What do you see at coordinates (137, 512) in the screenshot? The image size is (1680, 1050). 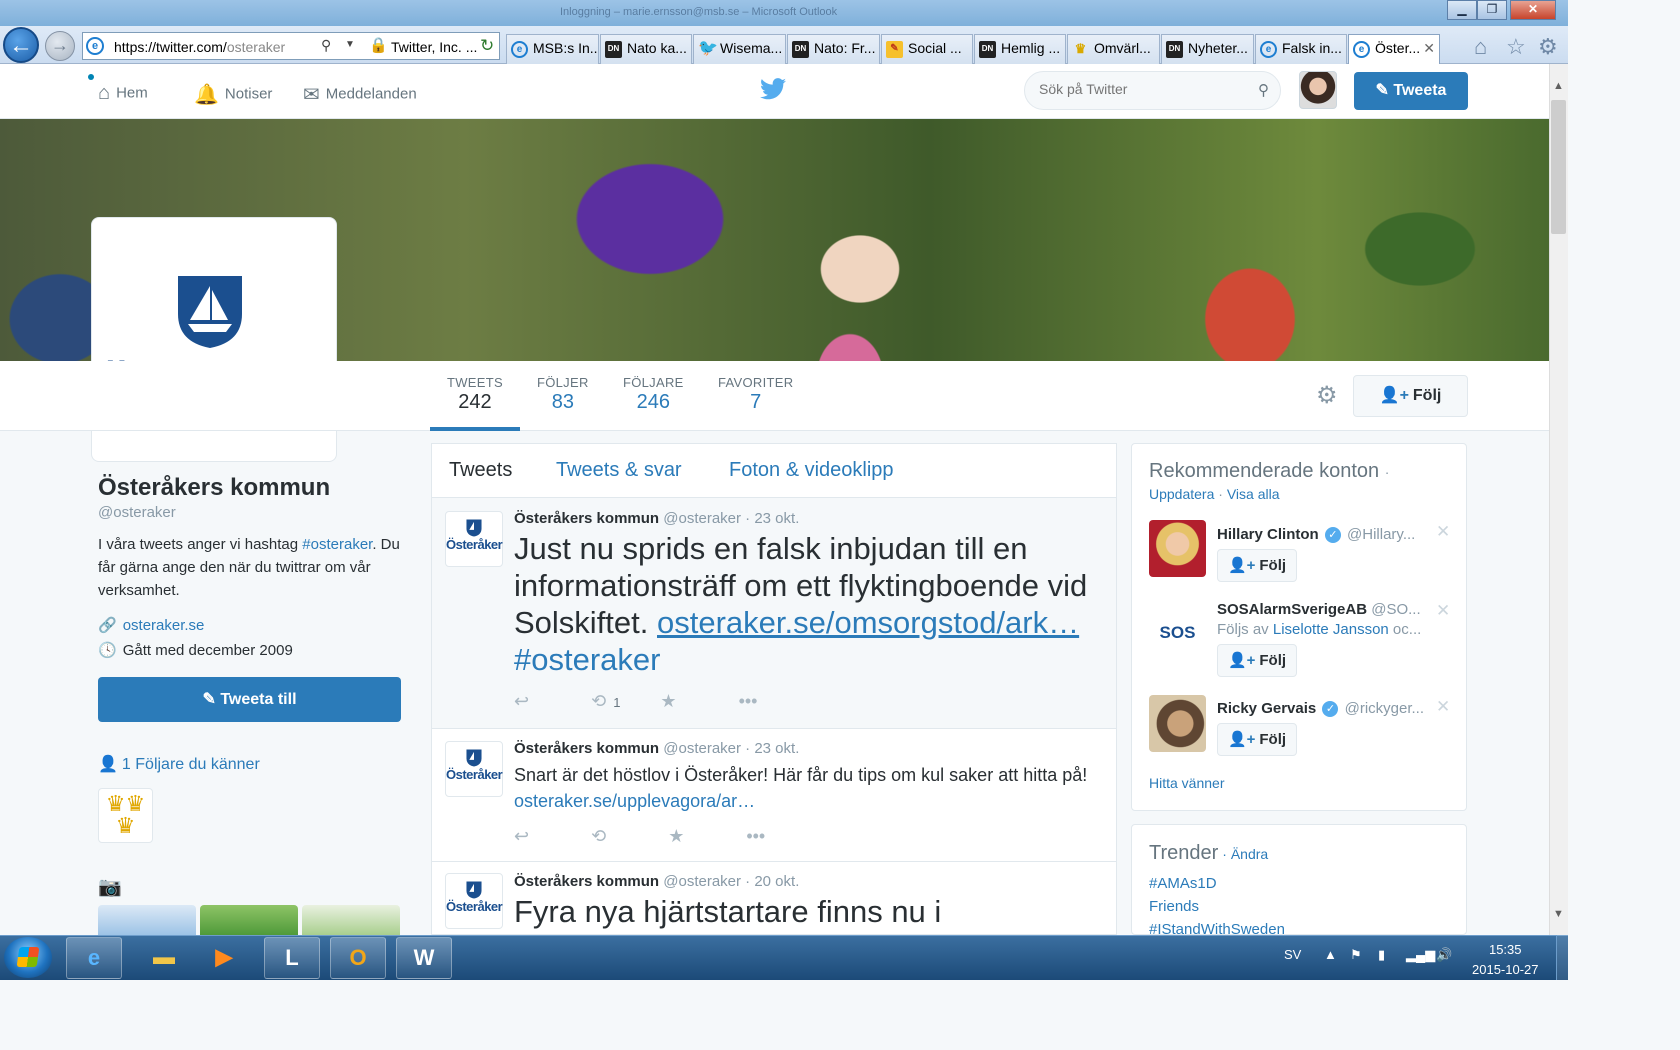 I see `profile-handle: @osteraker` at bounding box center [137, 512].